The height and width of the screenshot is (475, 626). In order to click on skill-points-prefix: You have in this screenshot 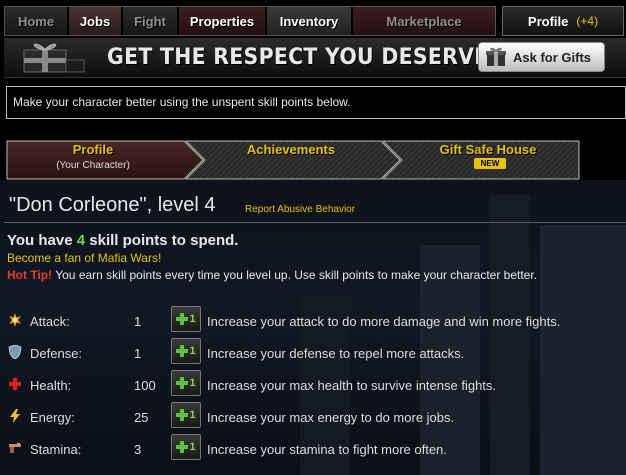, I will do `click(40, 240)`.